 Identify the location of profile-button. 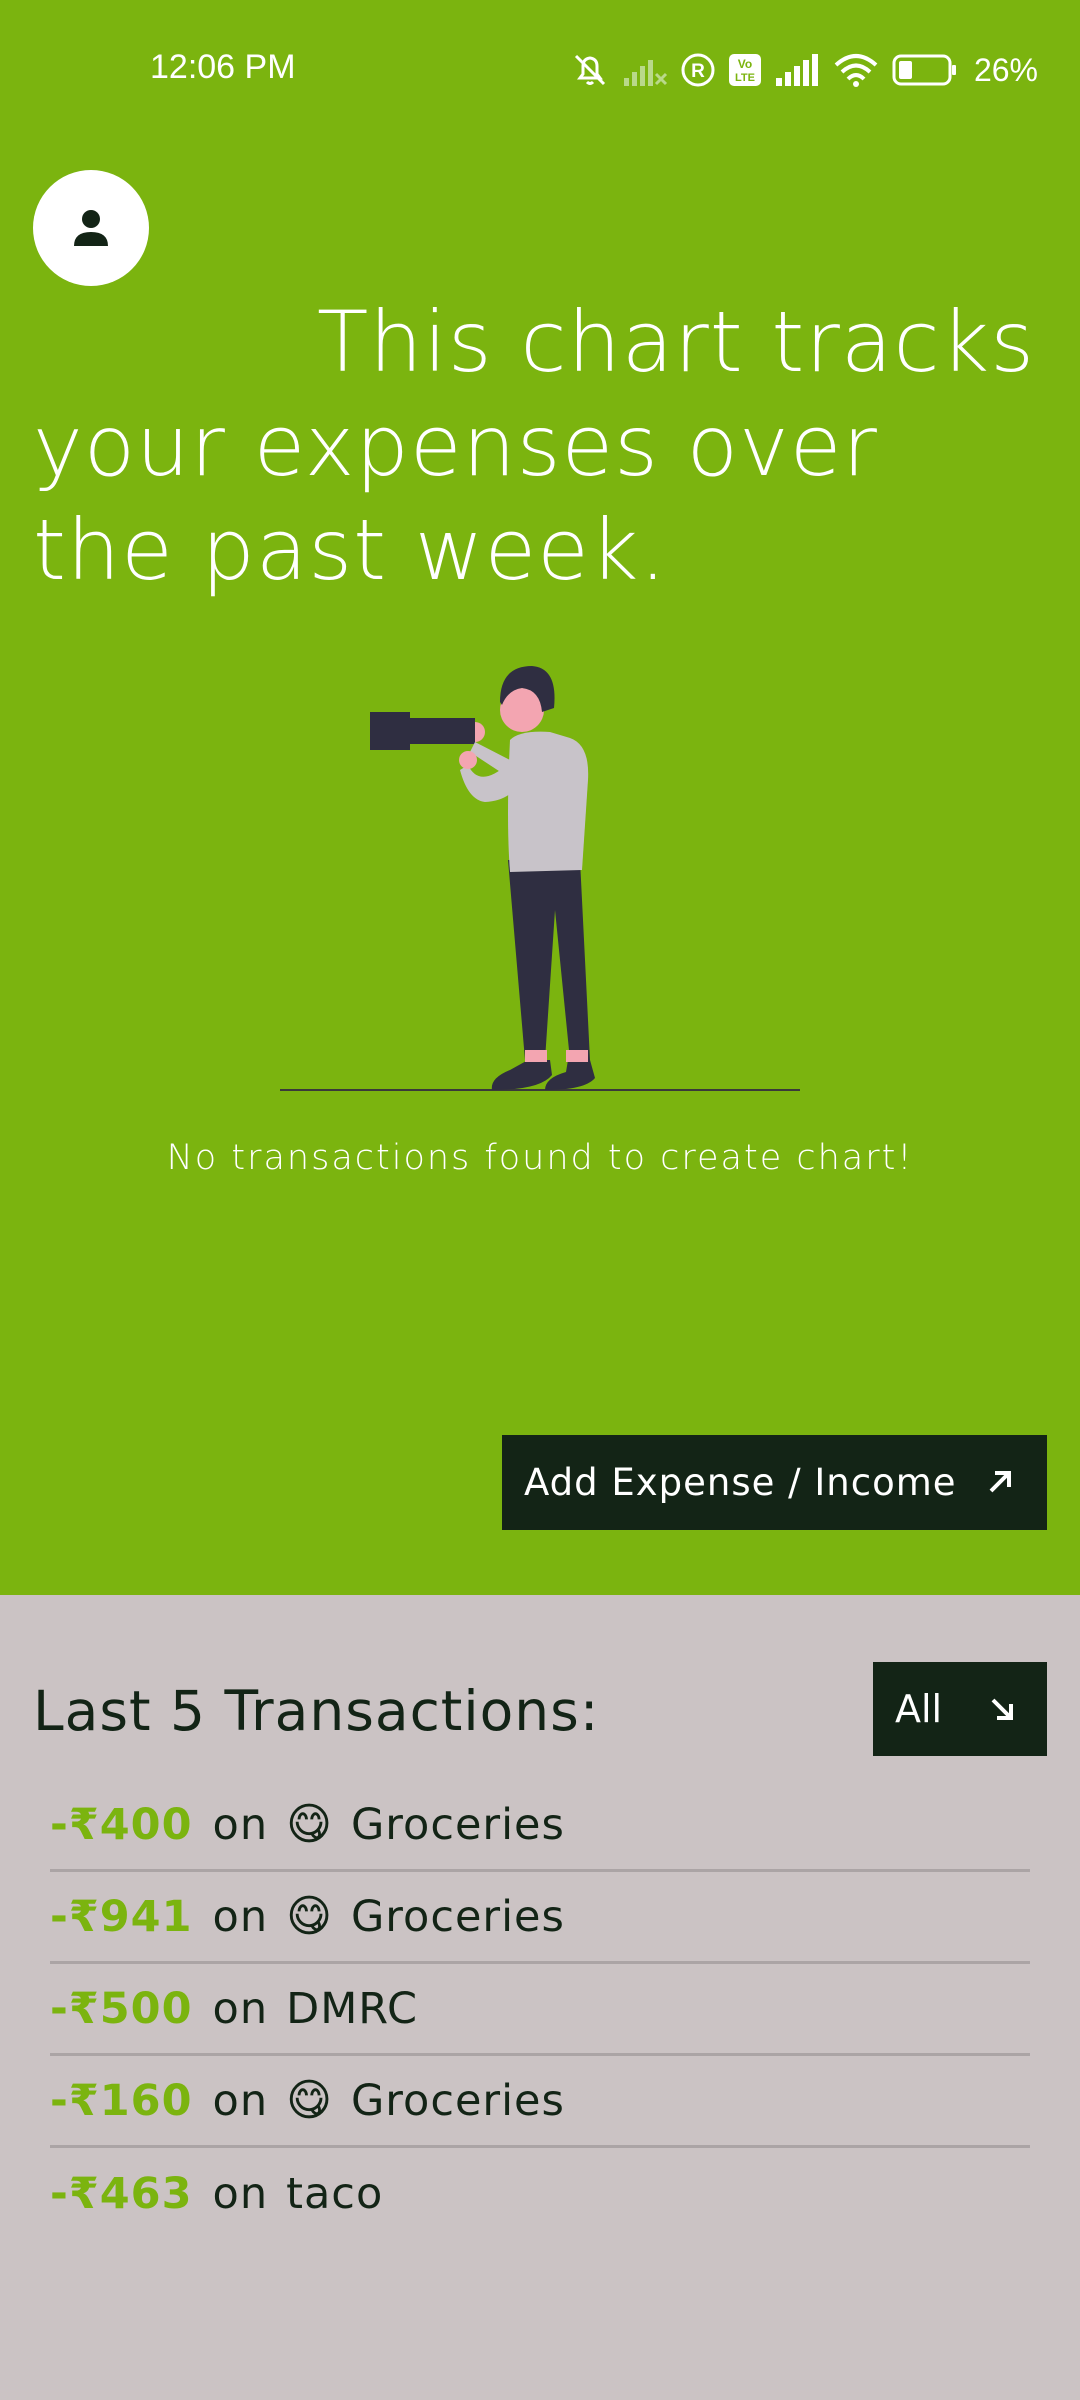
(91, 228).